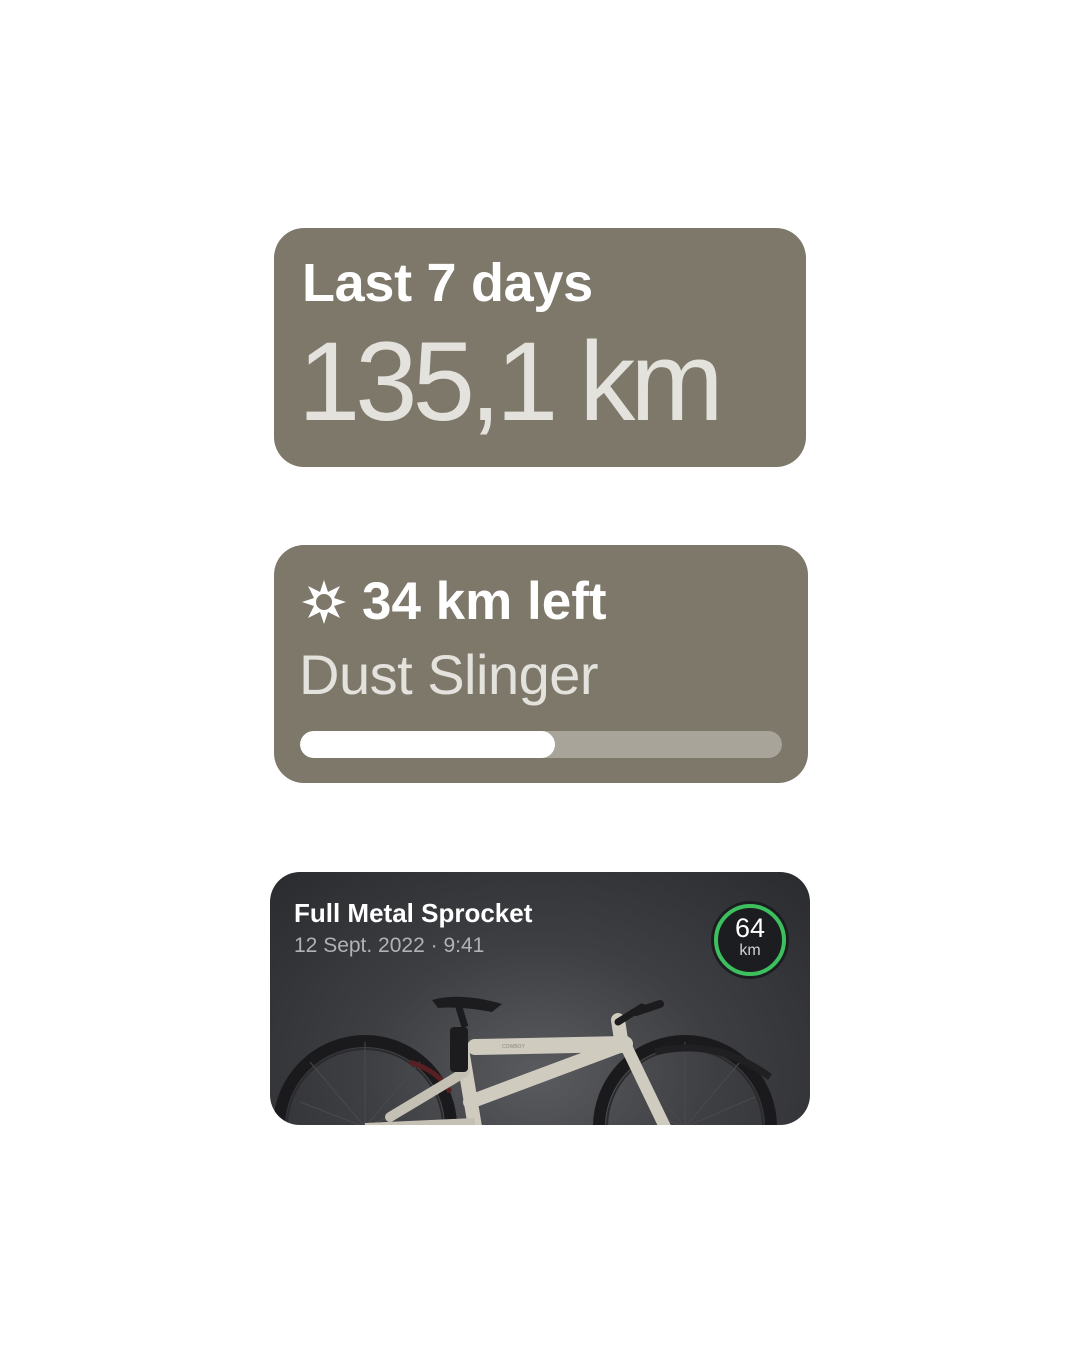 This screenshot has height=1350, width=1080. What do you see at coordinates (513, 1047) in the screenshot?
I see `bike-frame-brand: COWBOY` at bounding box center [513, 1047].